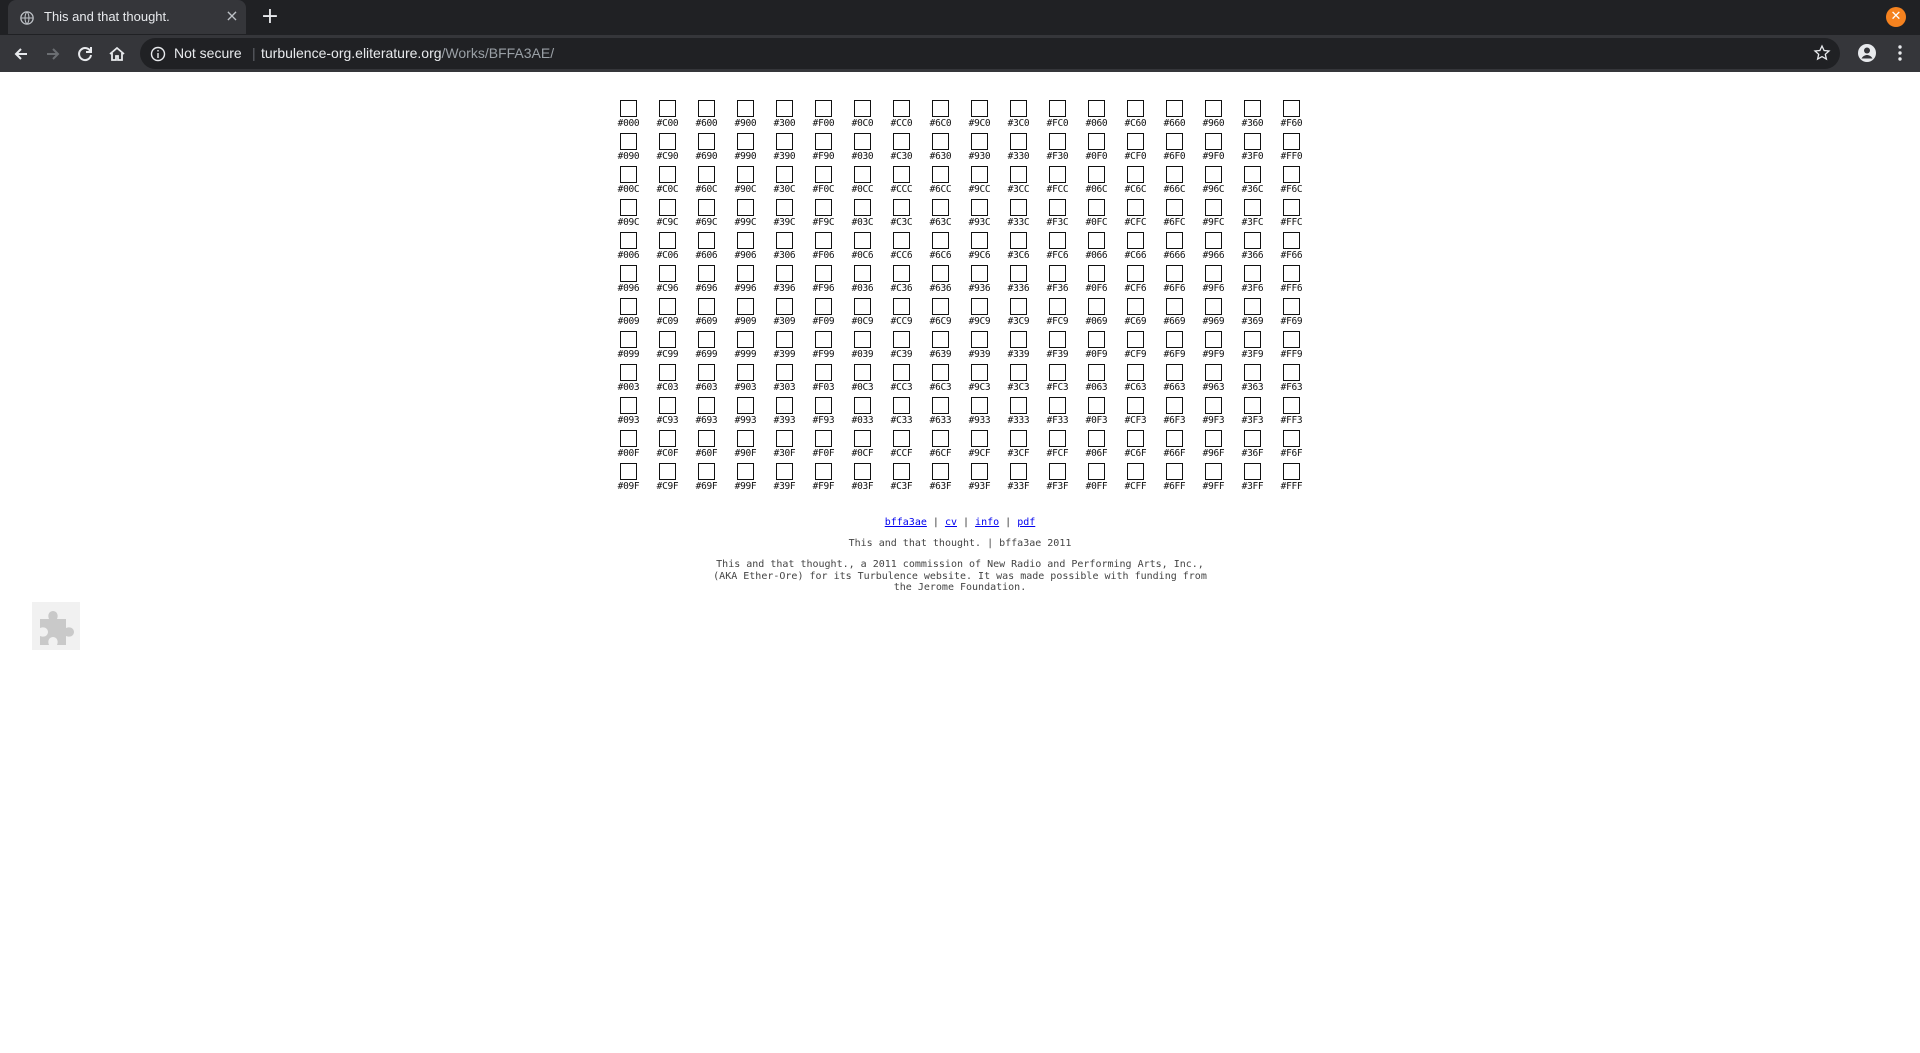 The height and width of the screenshot is (1053, 1920). What do you see at coordinates (21, 54) in the screenshot?
I see `back-button` at bounding box center [21, 54].